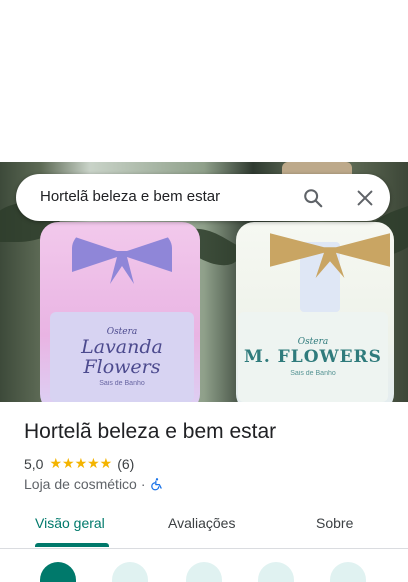 The height and width of the screenshot is (582, 408). What do you see at coordinates (157, 484) in the screenshot?
I see `wheelchair-icon` at bounding box center [157, 484].